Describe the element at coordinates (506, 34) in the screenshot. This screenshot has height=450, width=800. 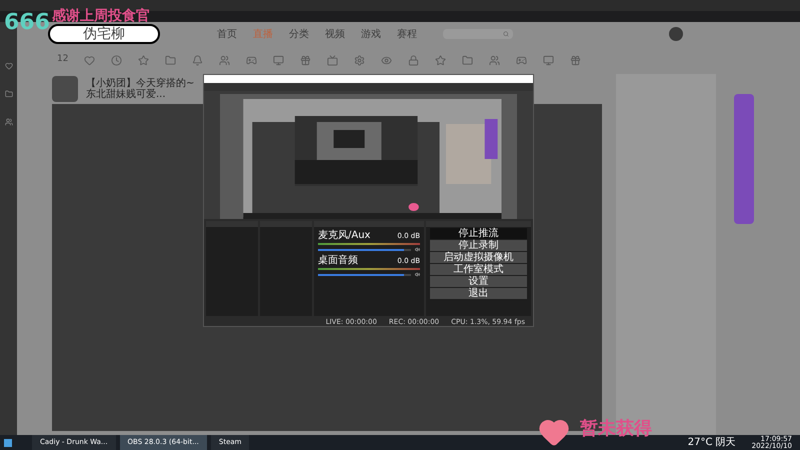
I see `search-icon` at that location.